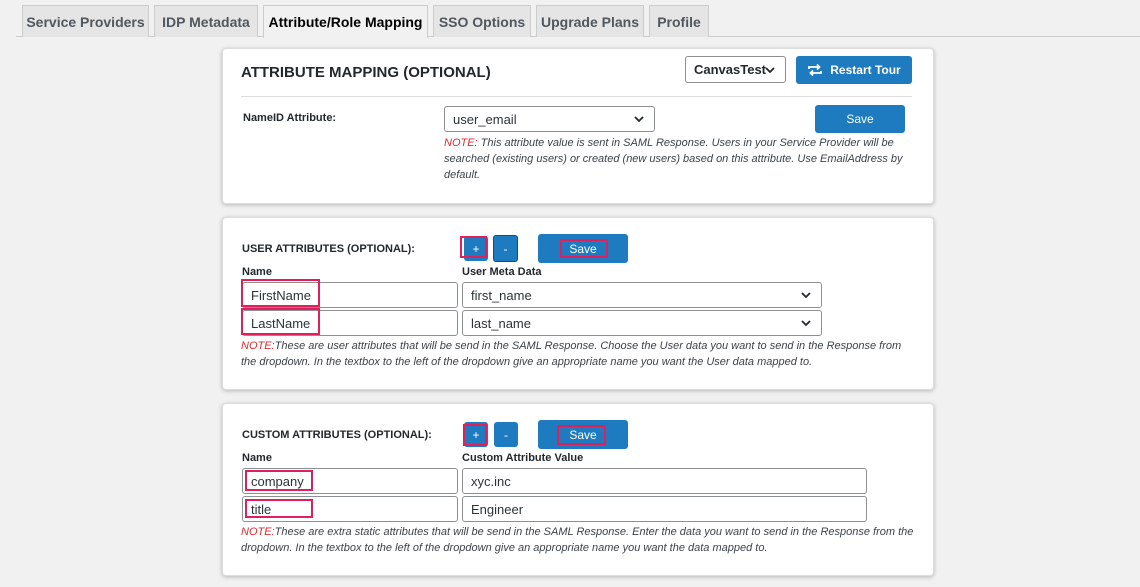  Describe the element at coordinates (590, 21) in the screenshot. I see `tab-upgrade-plans: Upgrade Plans` at that location.